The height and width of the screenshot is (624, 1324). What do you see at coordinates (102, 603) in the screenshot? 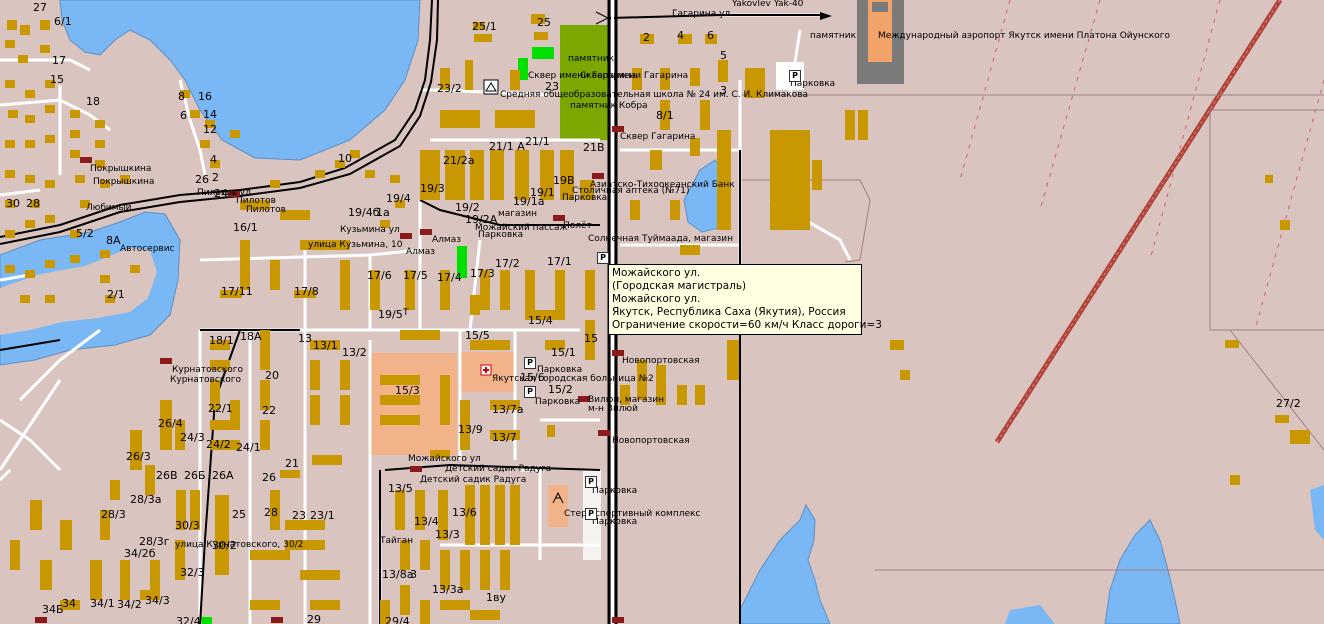
I see `house-number: 34/1` at bounding box center [102, 603].